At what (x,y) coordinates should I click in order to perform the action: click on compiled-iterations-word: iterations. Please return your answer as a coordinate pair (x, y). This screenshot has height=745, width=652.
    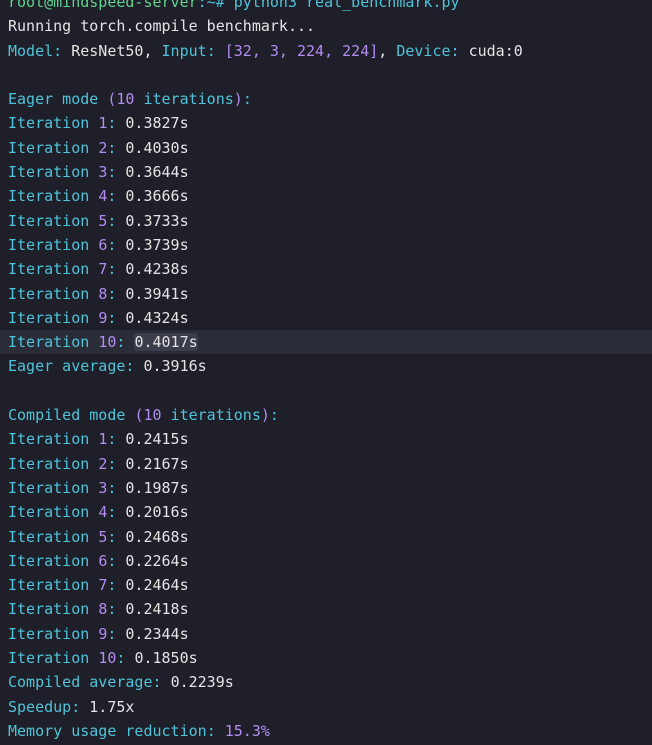
    Looking at the image, I should click on (215, 415).